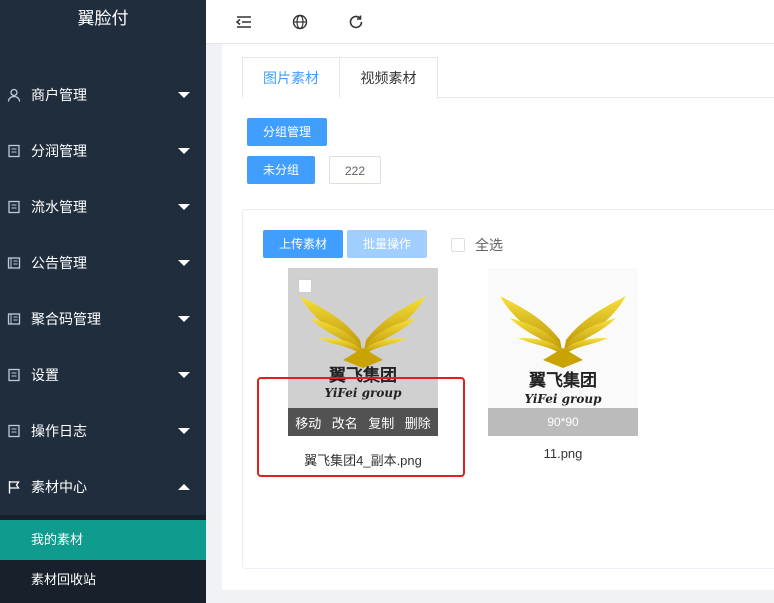 This screenshot has height=603, width=774. Describe the element at coordinates (291, 77) in the screenshot. I see `tab-image-material: 图片素材` at that location.